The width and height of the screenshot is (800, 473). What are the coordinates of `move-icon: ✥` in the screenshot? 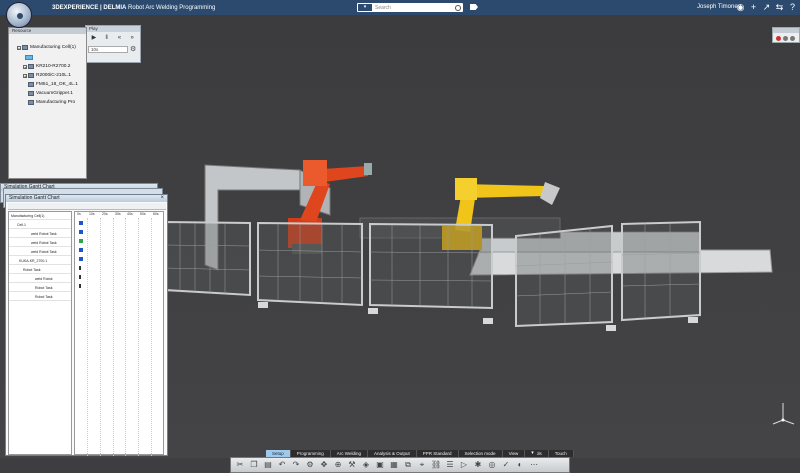 It's located at (324, 465).